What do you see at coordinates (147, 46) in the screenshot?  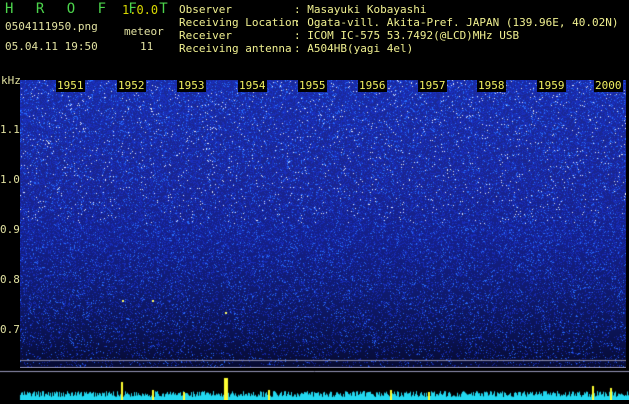 I see `meteor-count: 11` at bounding box center [147, 46].